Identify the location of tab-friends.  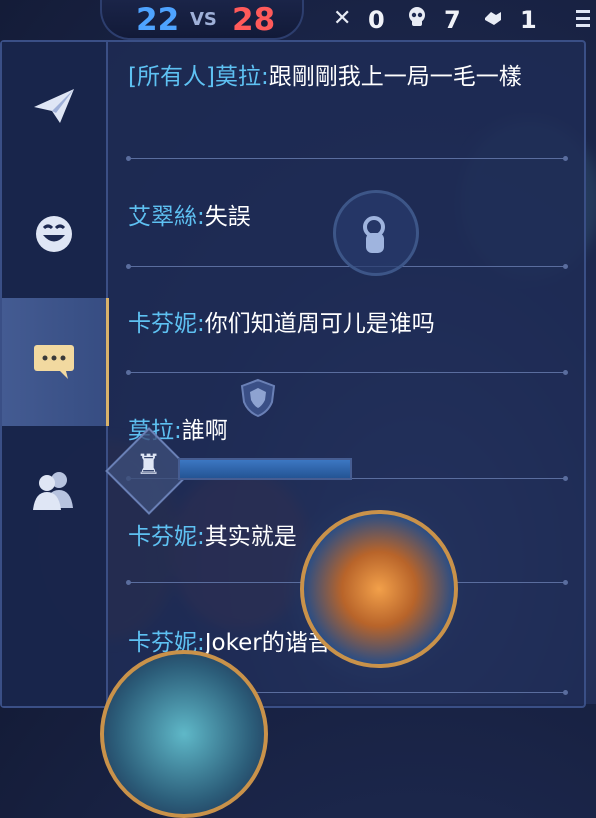
(54, 490).